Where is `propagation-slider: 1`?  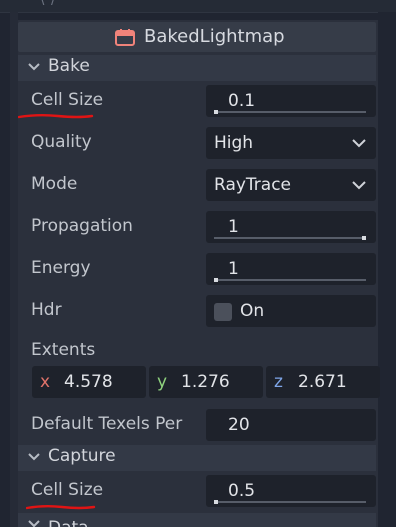
propagation-slider: 1 is located at coordinates (291, 227).